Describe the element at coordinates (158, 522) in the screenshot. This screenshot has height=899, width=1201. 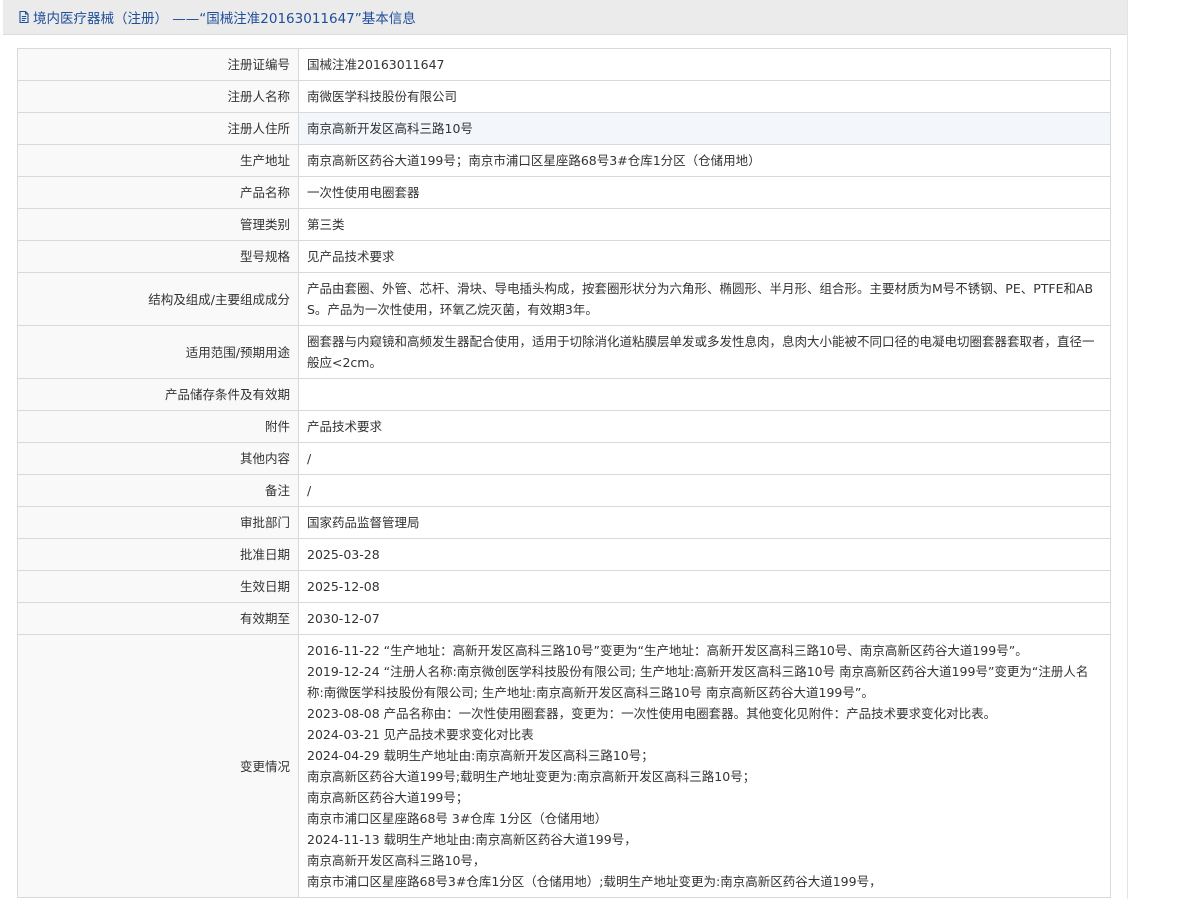
I see `field-label: 审批部门` at that location.